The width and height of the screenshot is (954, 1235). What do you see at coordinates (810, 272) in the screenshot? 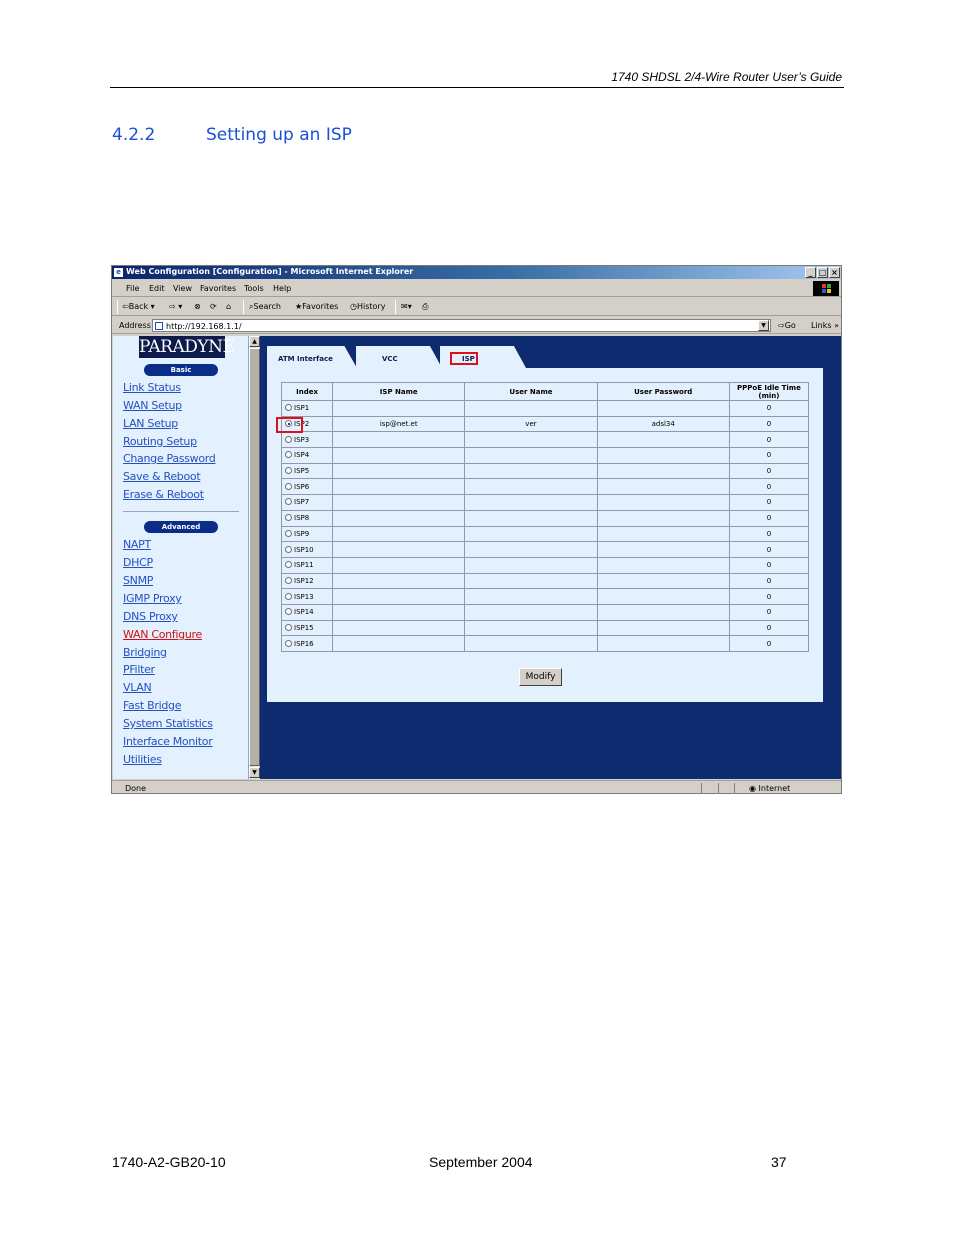
I see `minimize-button: _` at bounding box center [810, 272].